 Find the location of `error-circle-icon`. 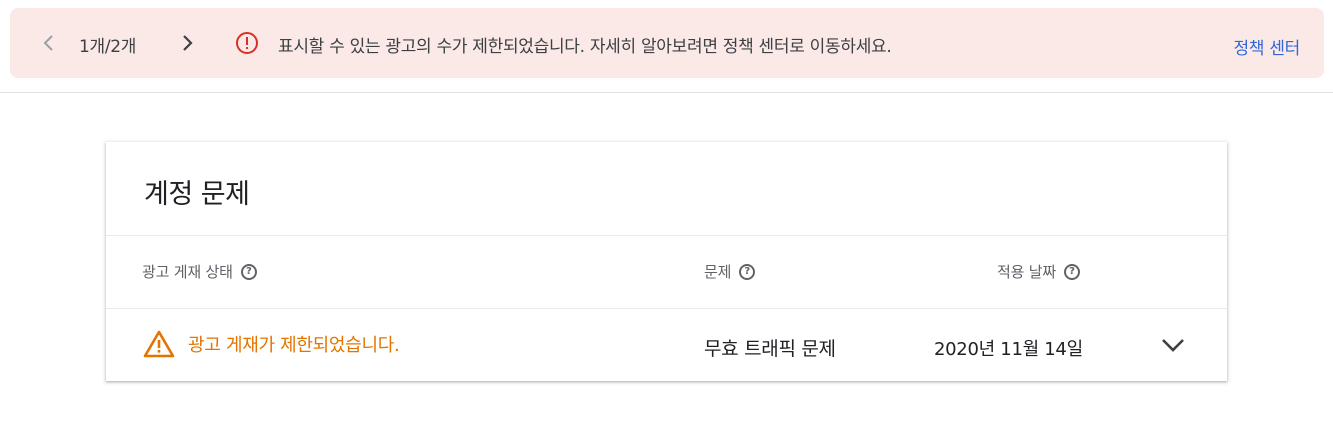

error-circle-icon is located at coordinates (247, 43).